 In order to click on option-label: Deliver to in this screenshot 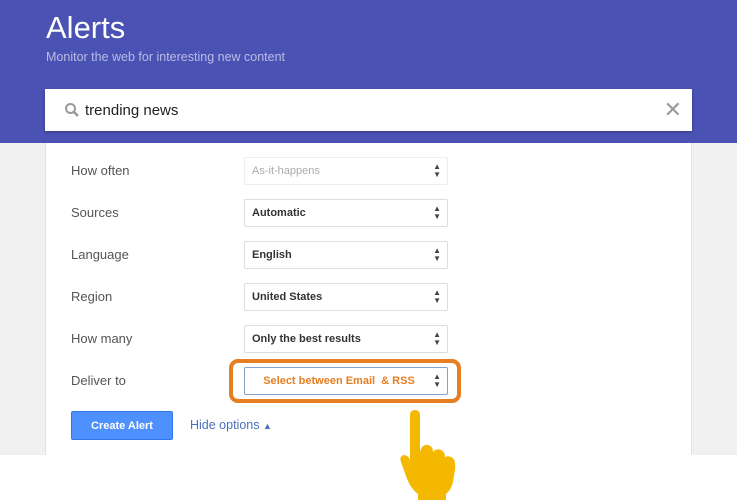, I will do `click(98, 380)`.